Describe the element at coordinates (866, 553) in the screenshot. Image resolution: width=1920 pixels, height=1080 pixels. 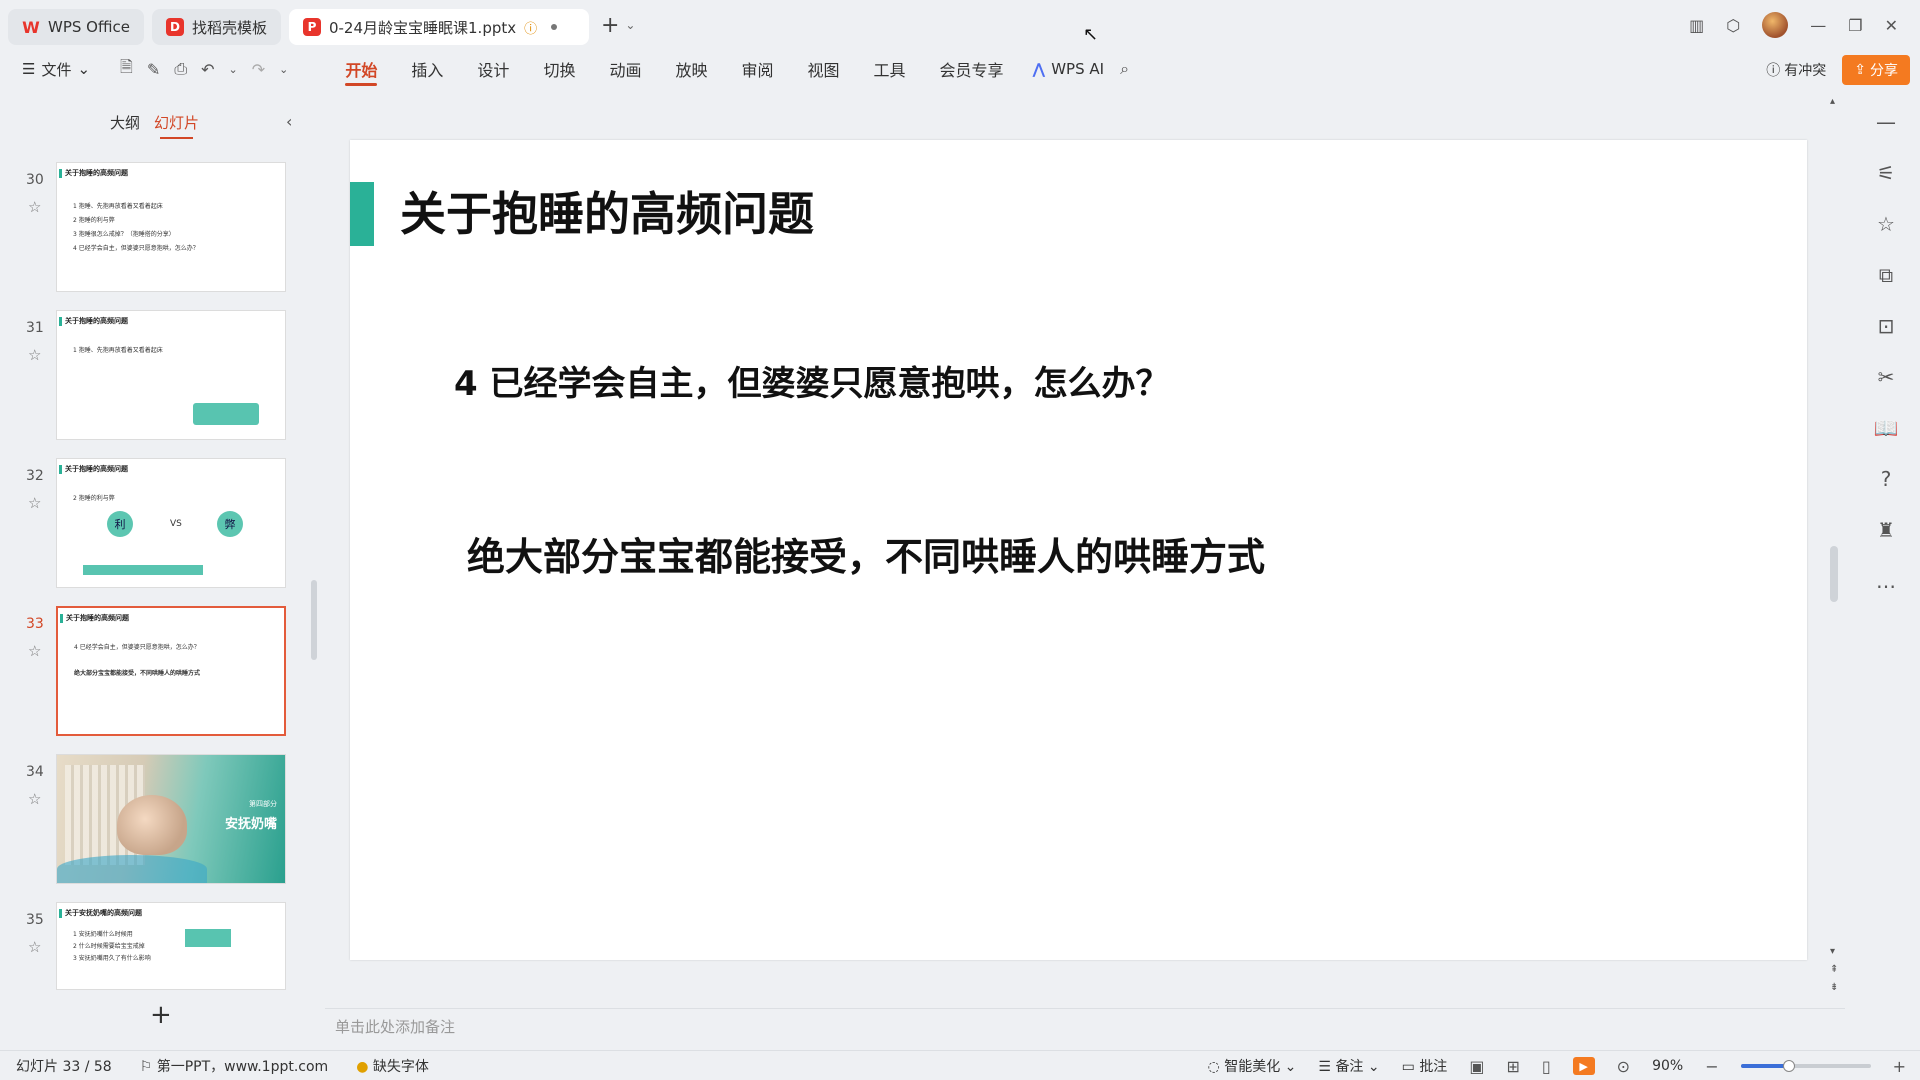
I see `slide-answer: 绝大部分宝宝都能接受，不同哄睡人的哄睡方式` at that location.